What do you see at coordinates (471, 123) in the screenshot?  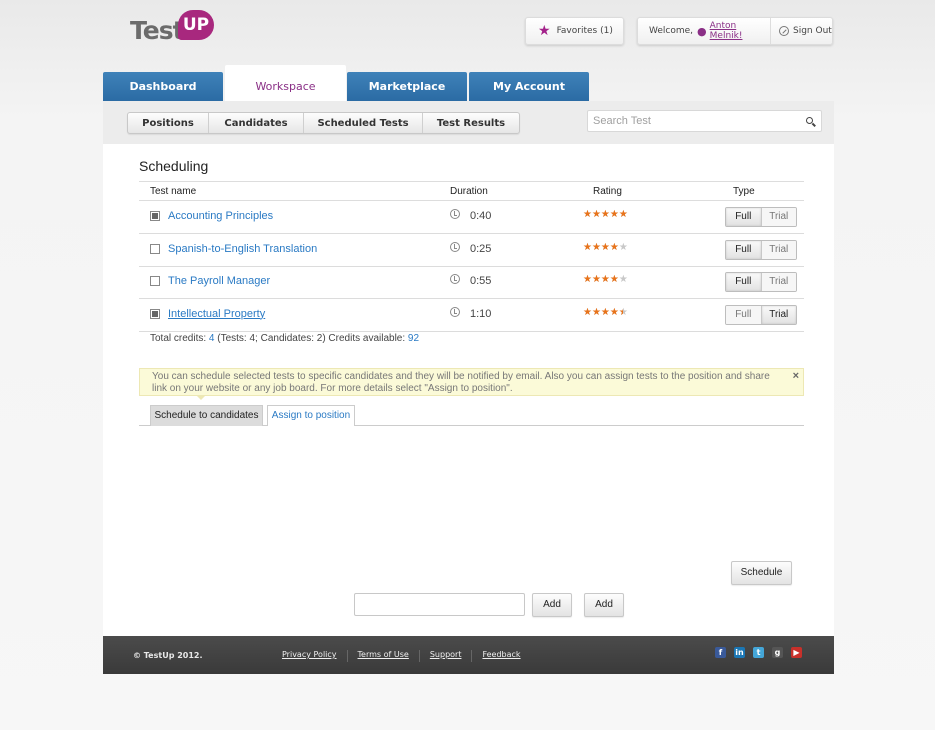 I see `subnav-test-results: Test Results` at bounding box center [471, 123].